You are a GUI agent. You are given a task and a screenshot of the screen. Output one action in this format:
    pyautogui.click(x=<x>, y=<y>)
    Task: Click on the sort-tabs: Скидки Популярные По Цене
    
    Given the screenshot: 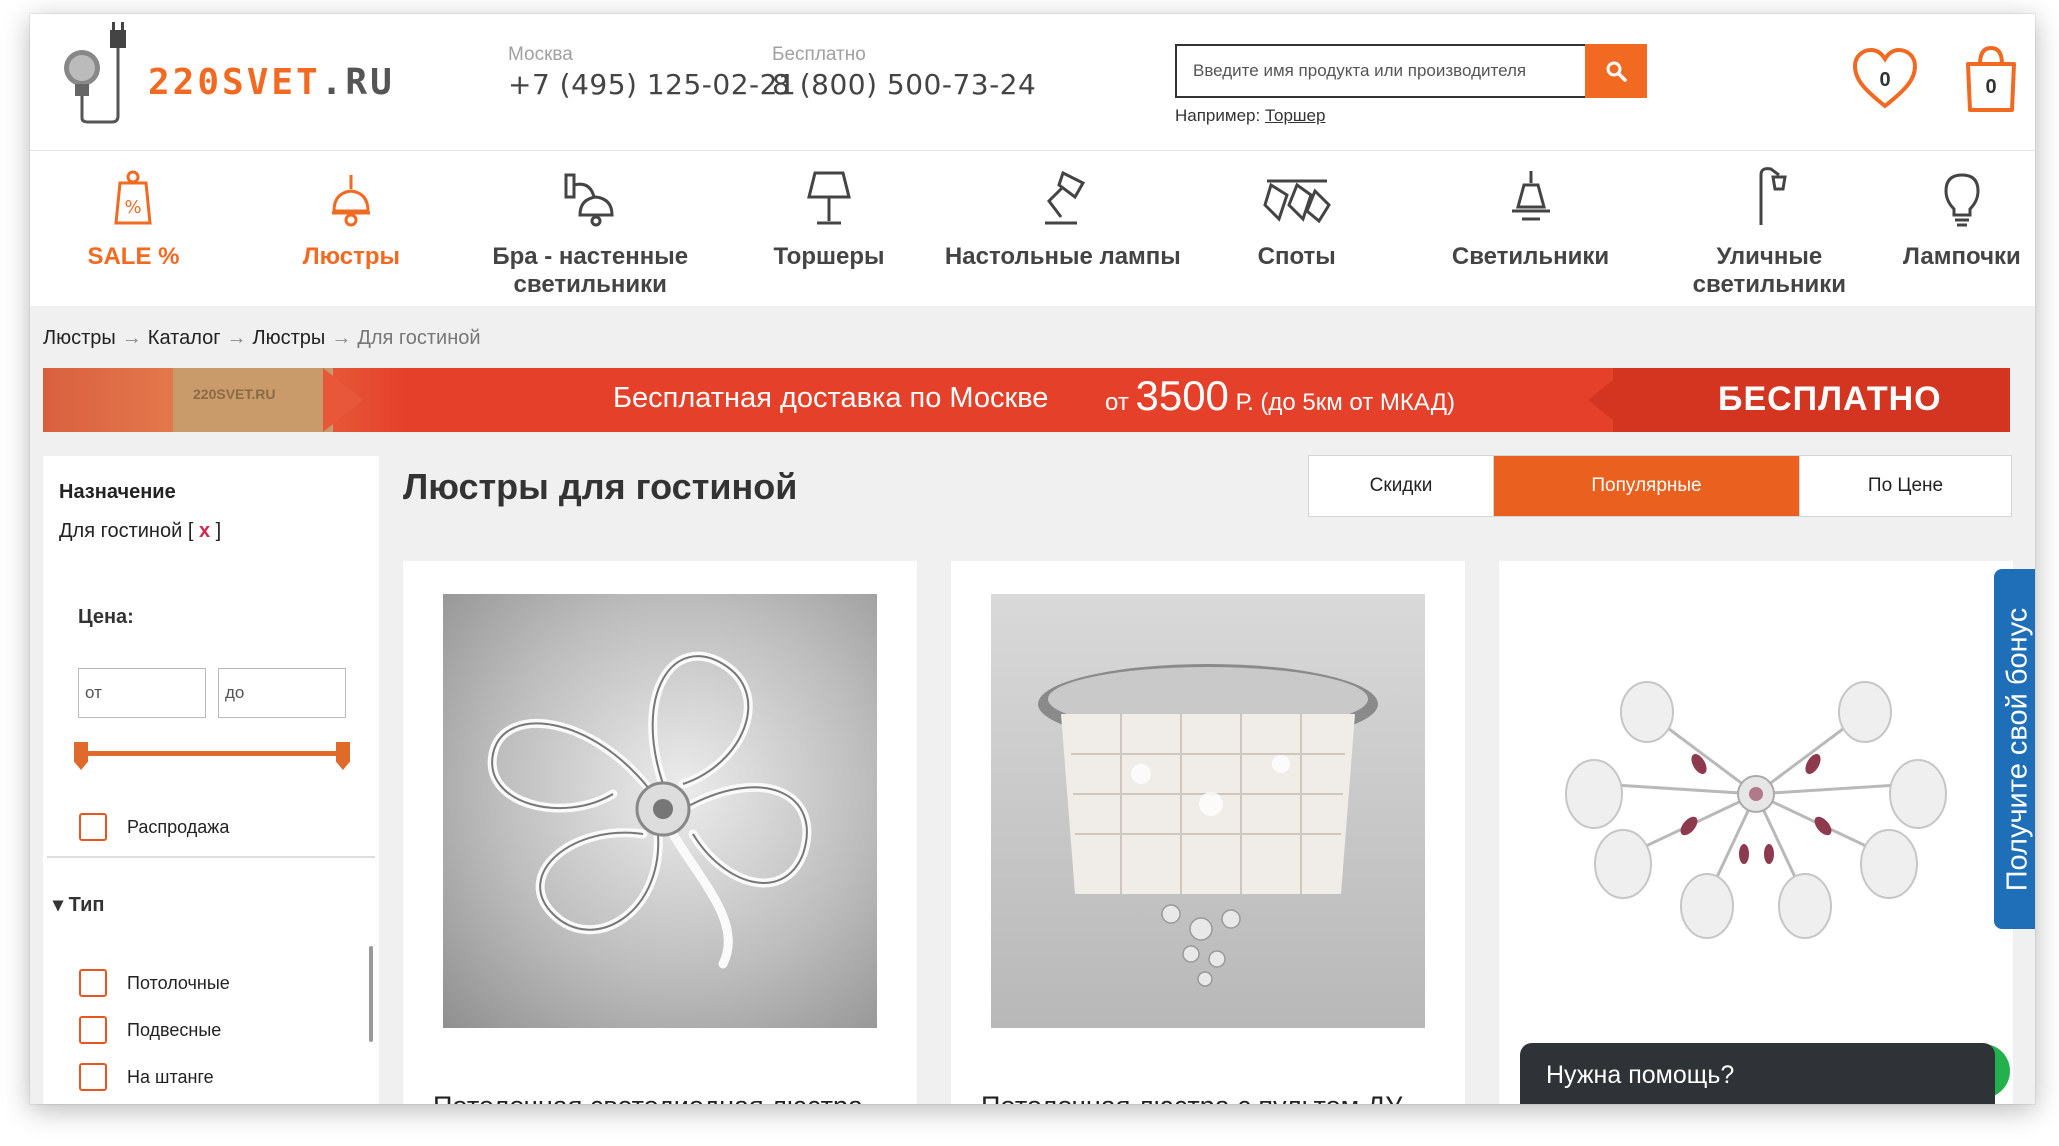 What is the action you would take?
    pyautogui.click(x=1660, y=486)
    